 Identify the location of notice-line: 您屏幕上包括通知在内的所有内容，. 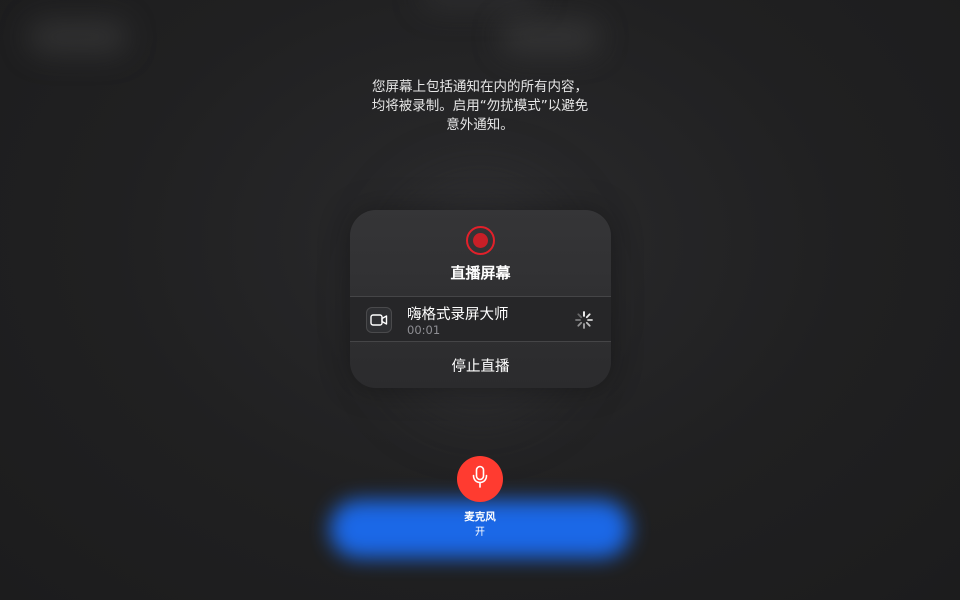
(480, 87).